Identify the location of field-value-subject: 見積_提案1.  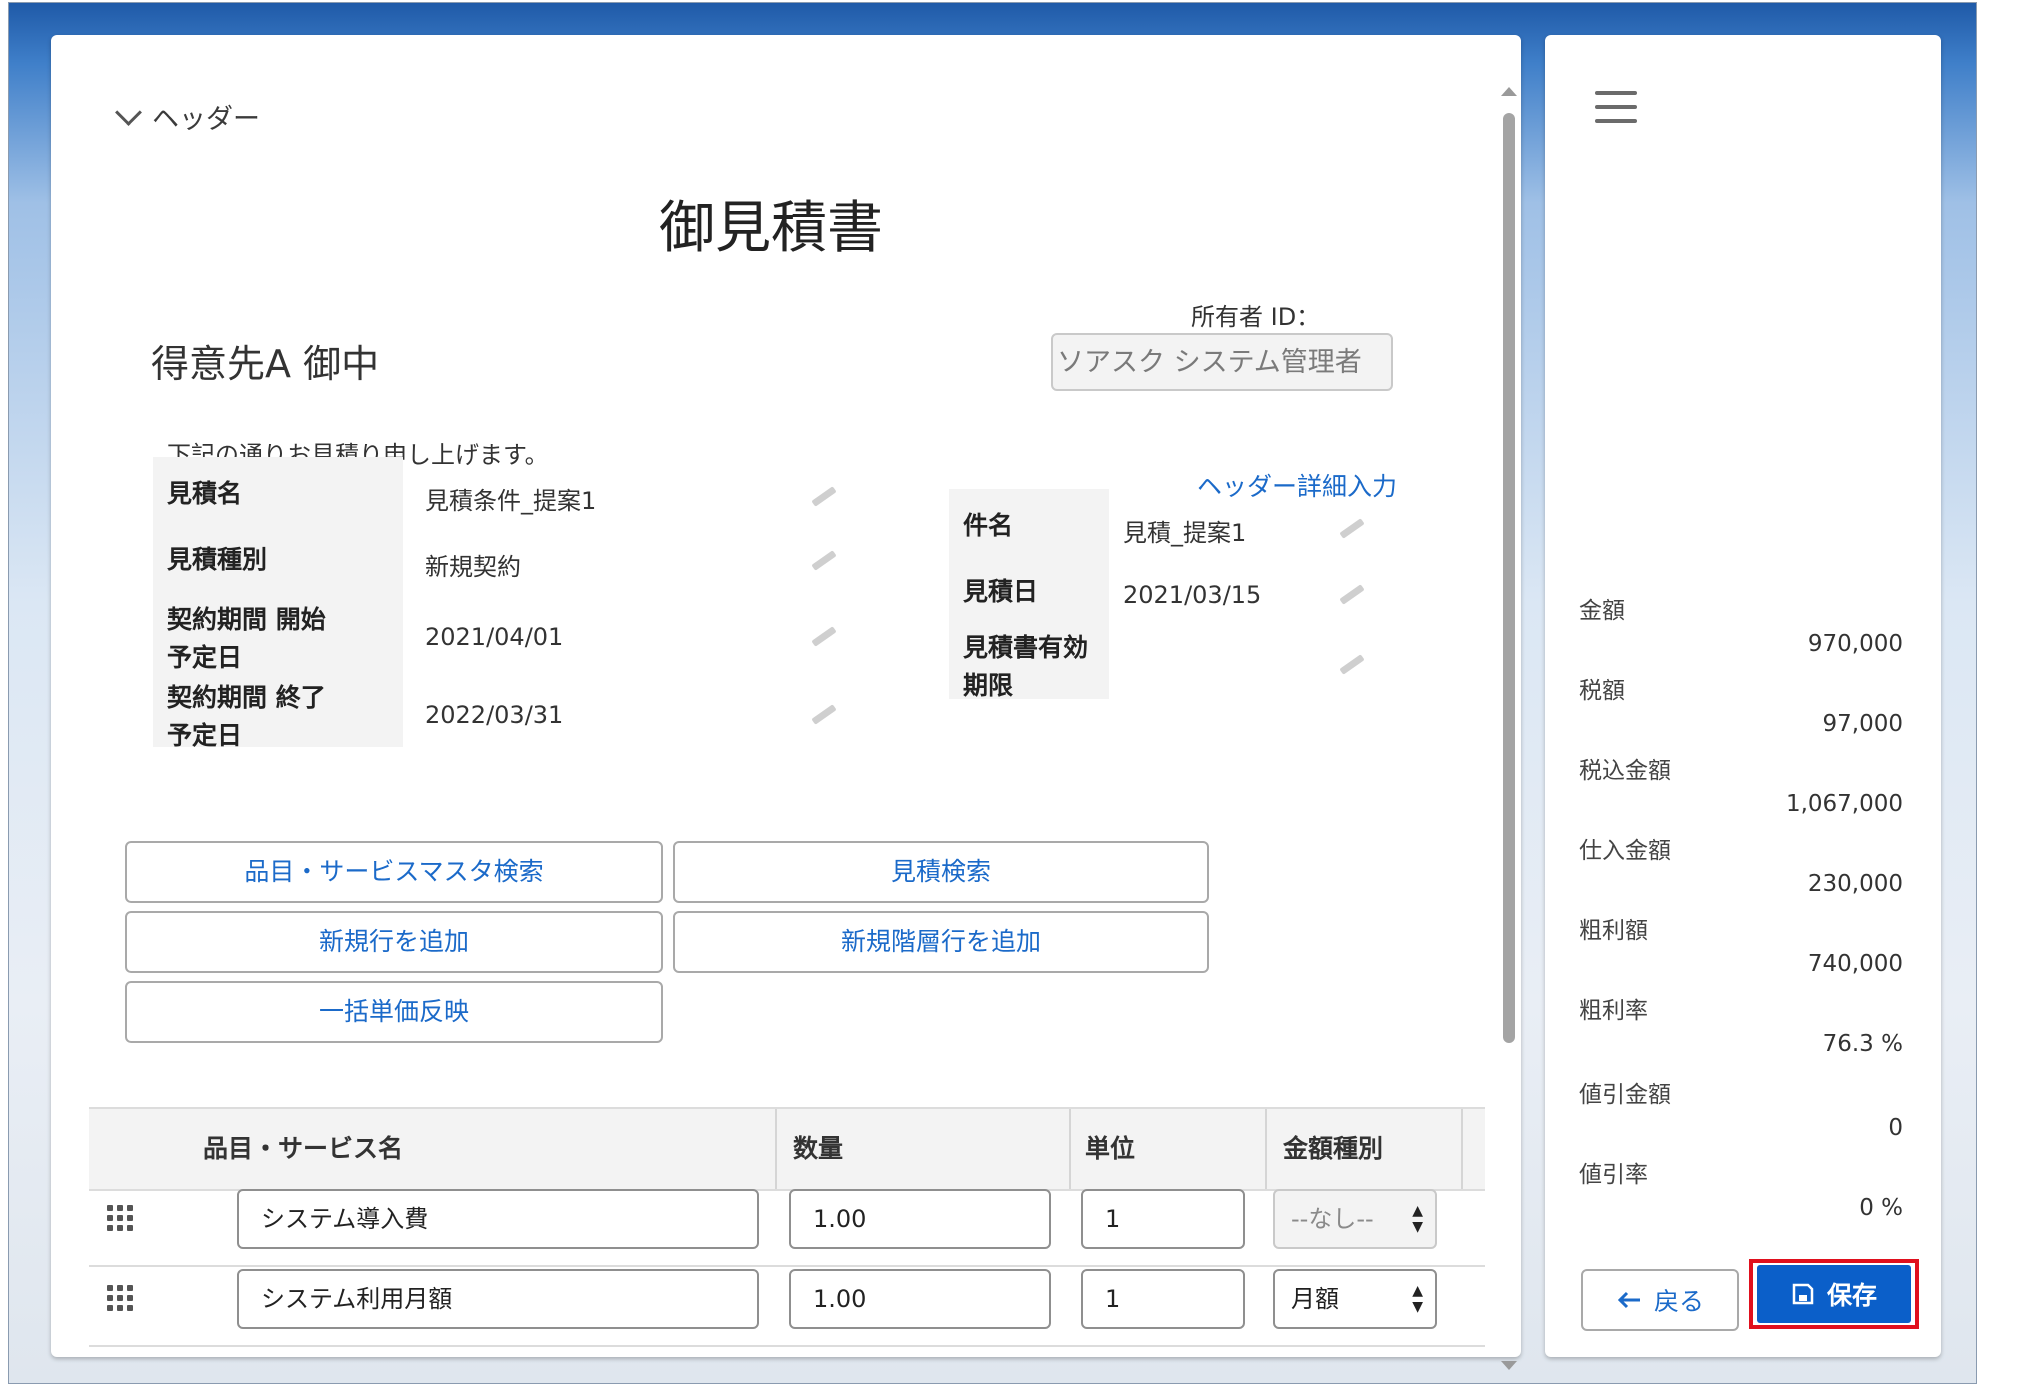
(1185, 533).